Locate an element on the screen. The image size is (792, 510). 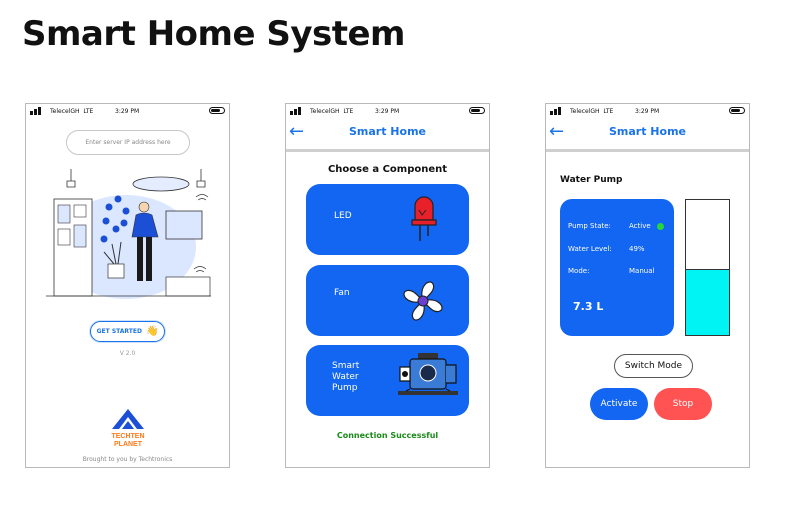
component-fan-button: Fan is located at coordinates (387, 300).